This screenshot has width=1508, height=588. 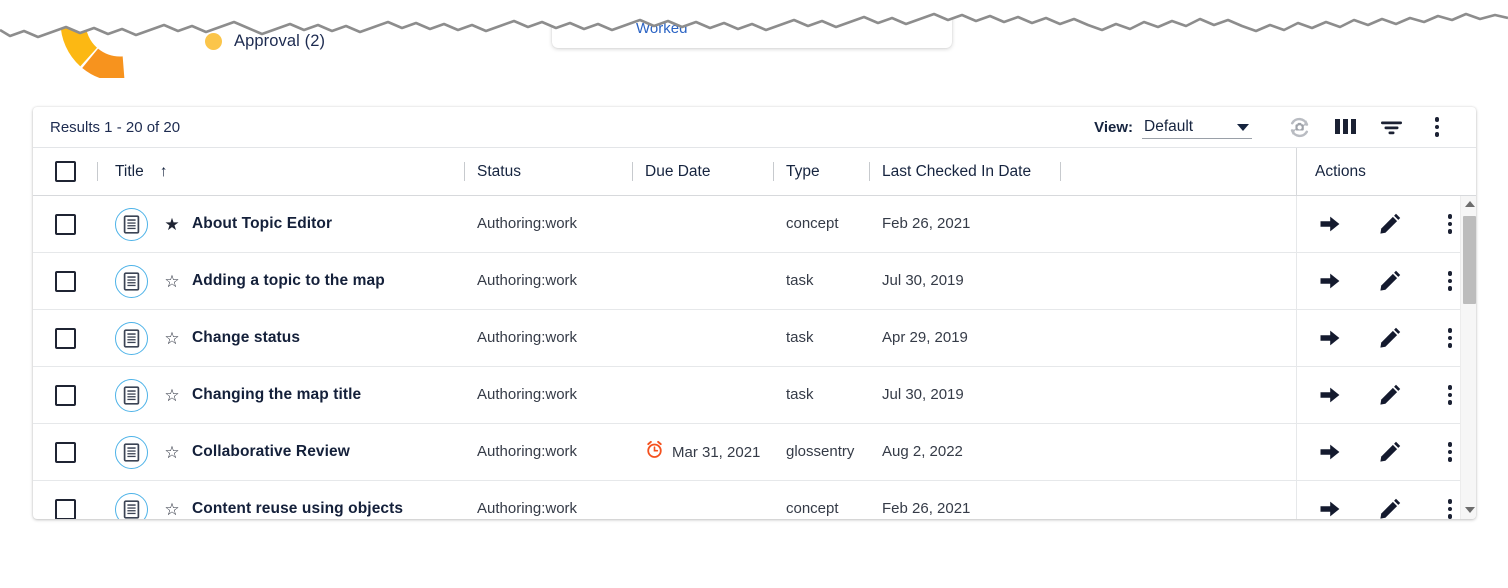 I want to click on select-all-checkbox, so click(x=65, y=171).